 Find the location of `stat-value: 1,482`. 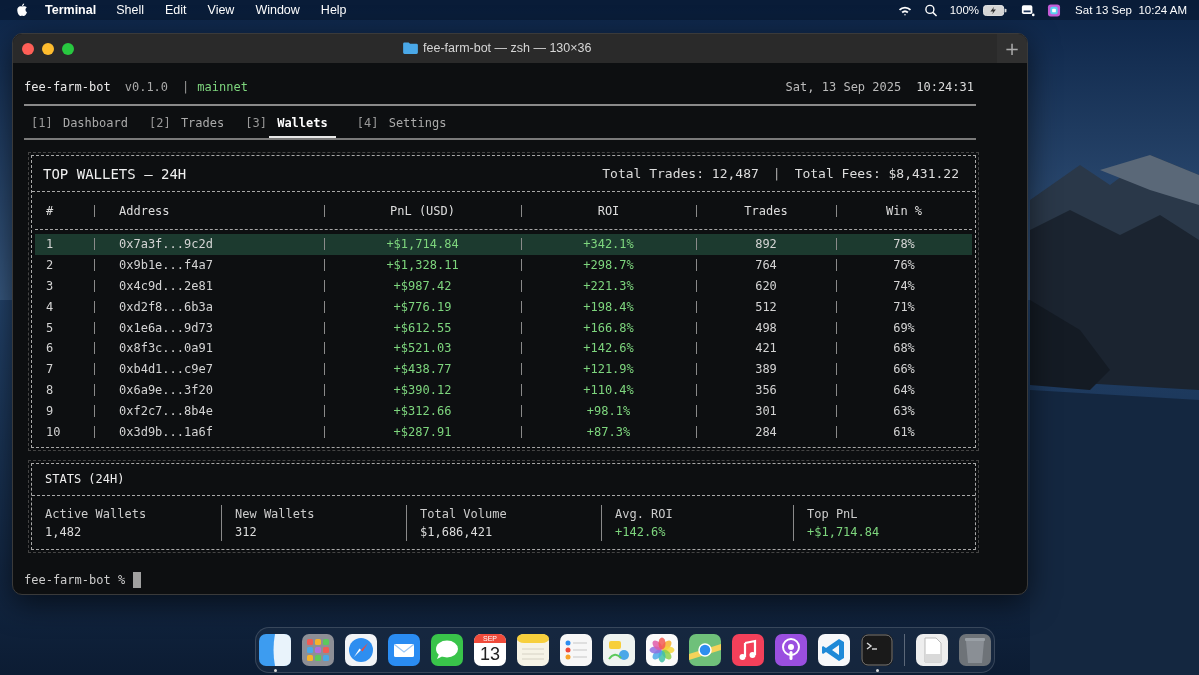

stat-value: 1,482 is located at coordinates (64, 532).